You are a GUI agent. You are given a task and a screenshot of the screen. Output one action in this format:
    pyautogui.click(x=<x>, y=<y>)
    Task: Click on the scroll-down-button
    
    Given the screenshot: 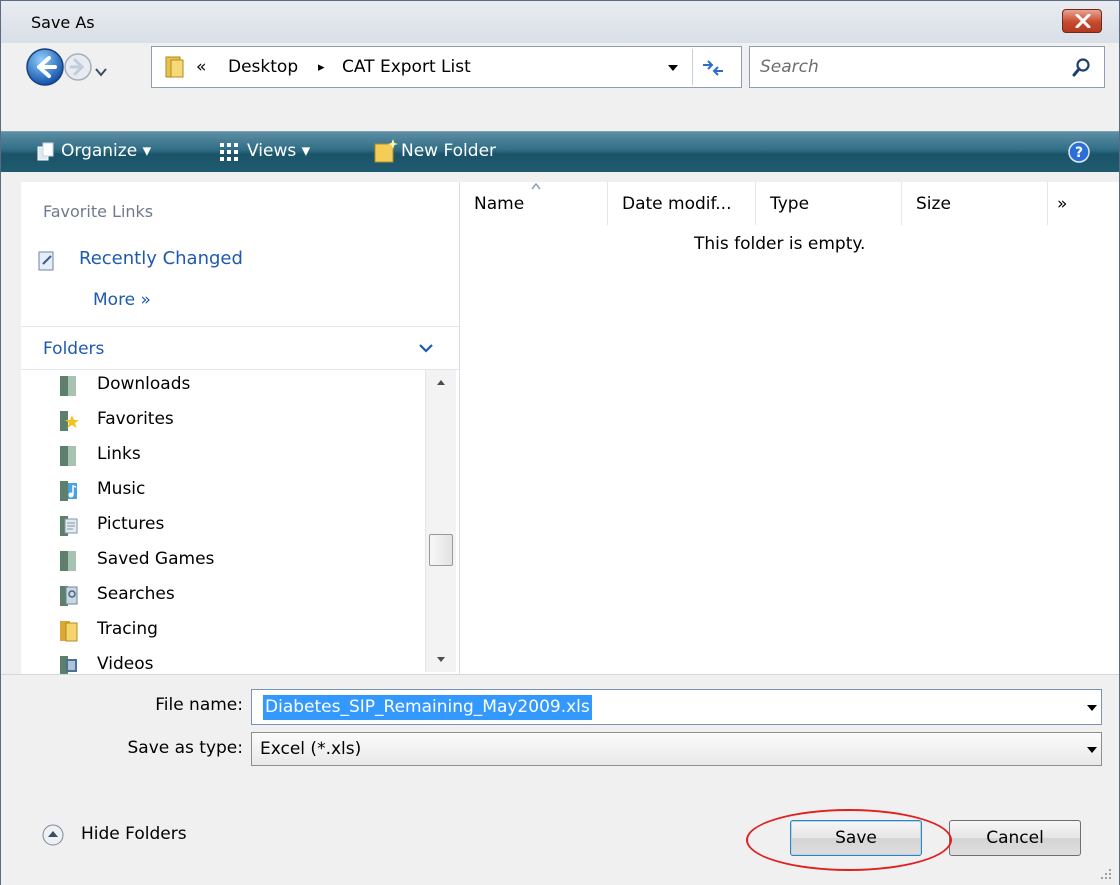 What is the action you would take?
    pyautogui.click(x=441, y=659)
    